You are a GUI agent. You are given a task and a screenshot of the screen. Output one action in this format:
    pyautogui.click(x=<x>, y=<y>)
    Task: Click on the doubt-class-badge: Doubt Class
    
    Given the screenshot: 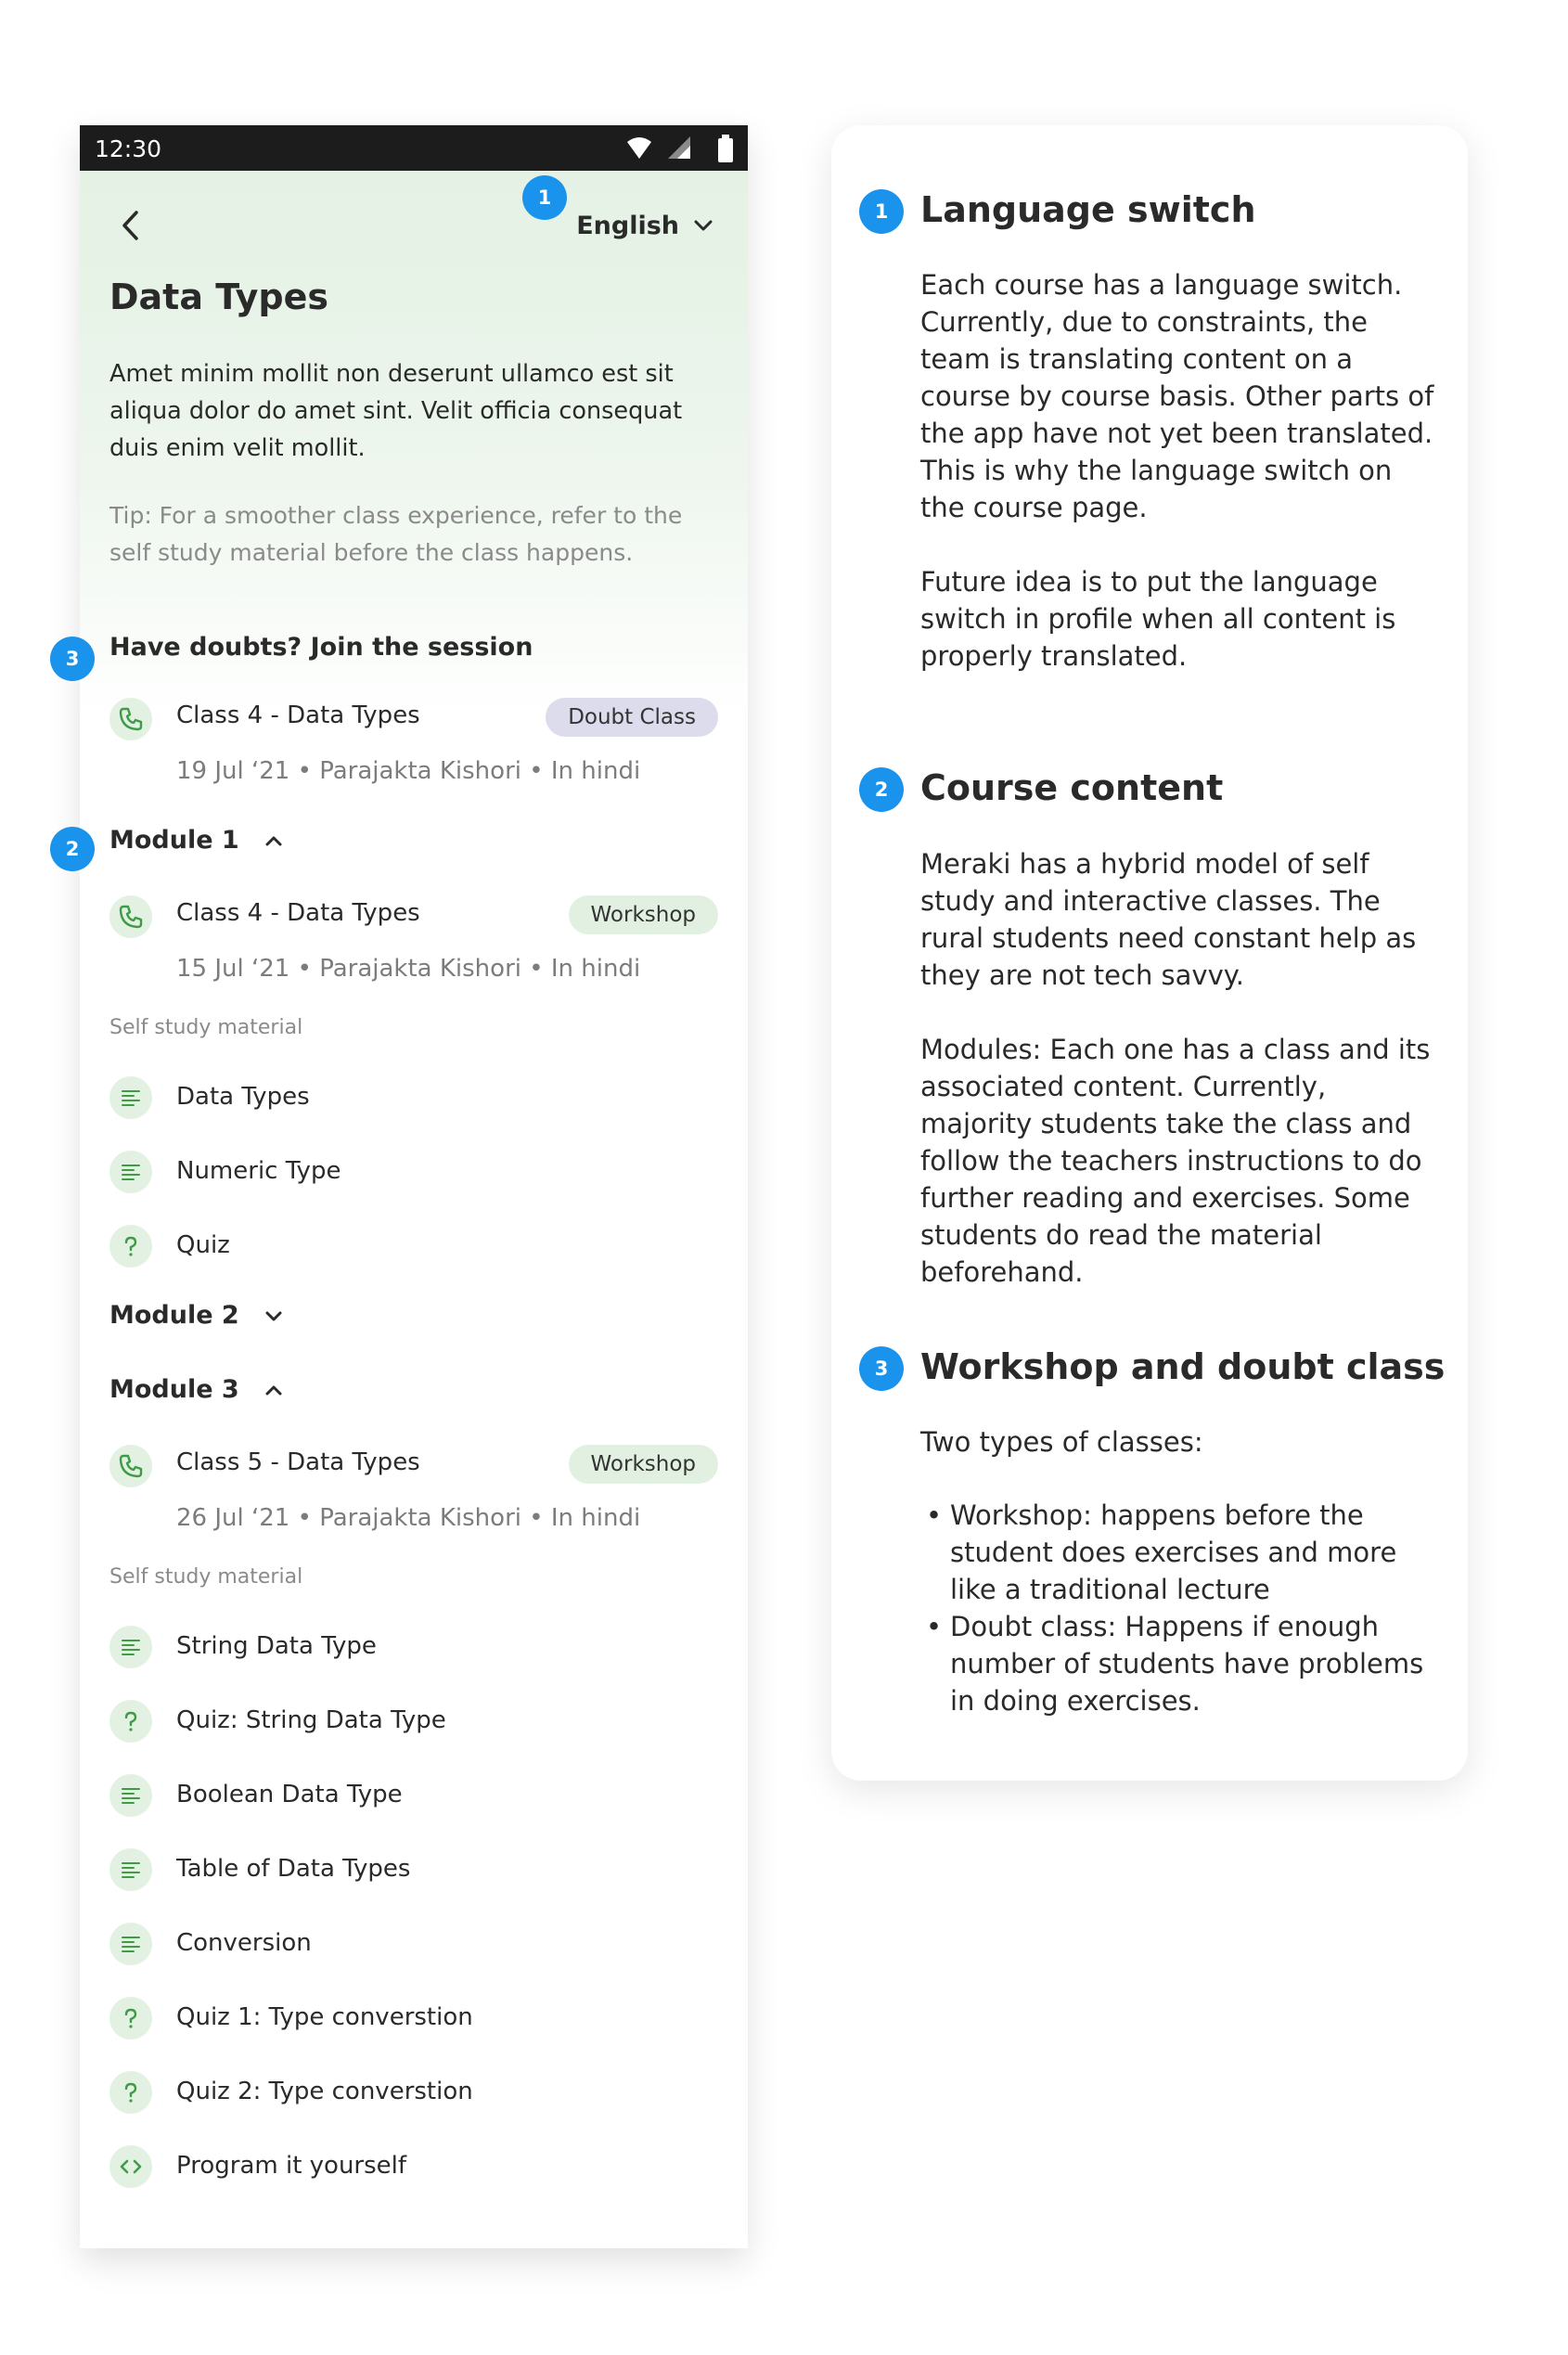 What is the action you would take?
    pyautogui.click(x=632, y=717)
    